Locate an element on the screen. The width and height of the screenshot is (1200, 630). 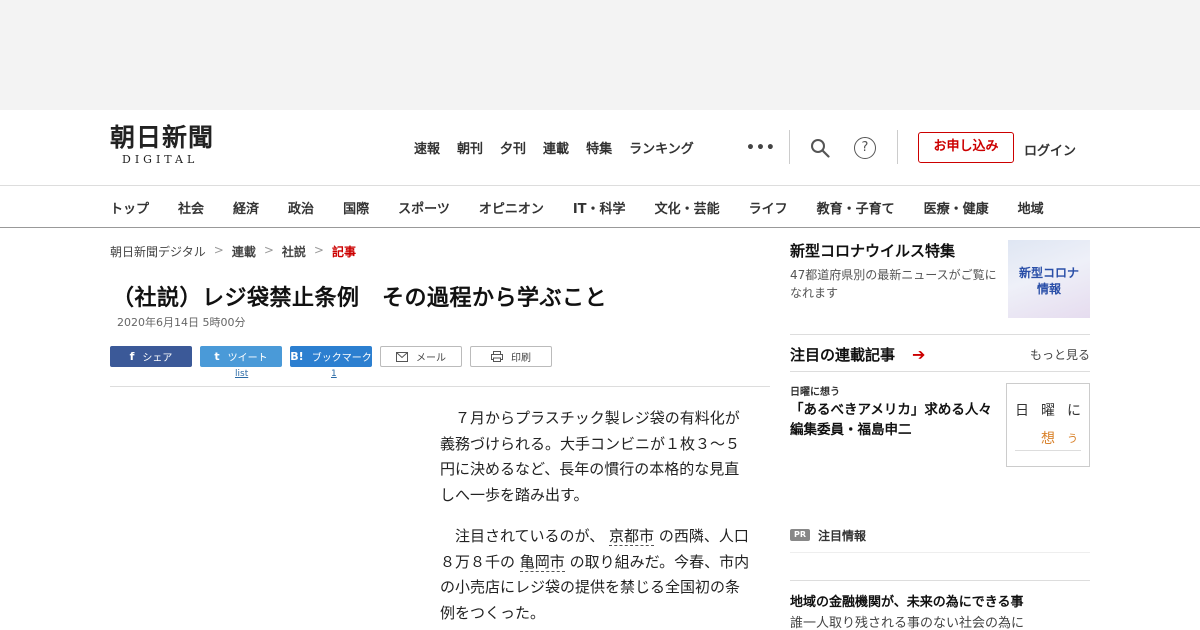
mail-share-button: メール is located at coordinates (421, 356).